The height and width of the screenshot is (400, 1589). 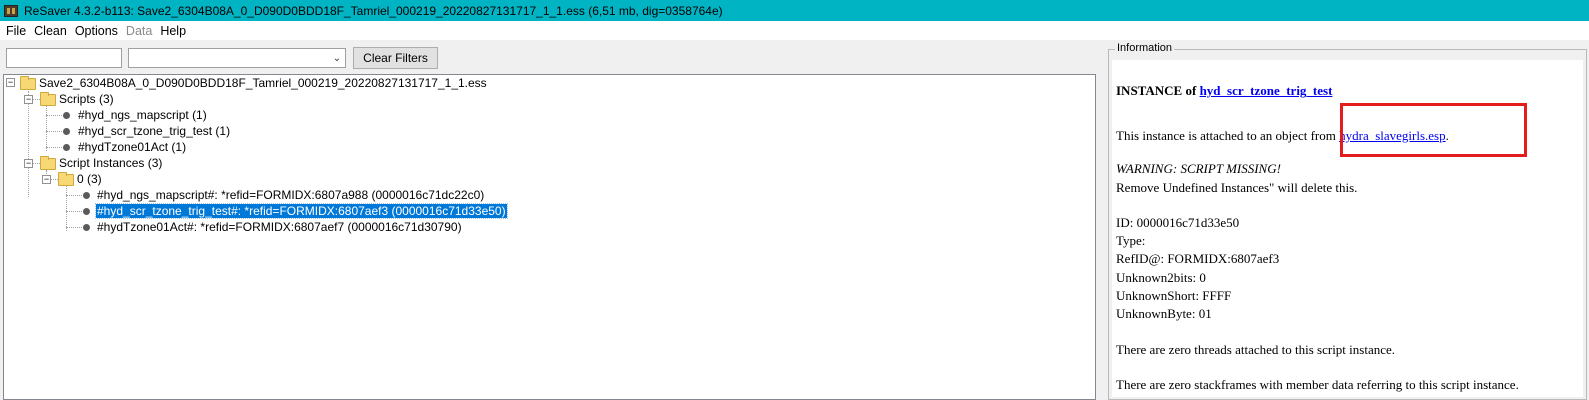 I want to click on tree-item-script: #hyd_ngs_mapscript (1), so click(x=142, y=115).